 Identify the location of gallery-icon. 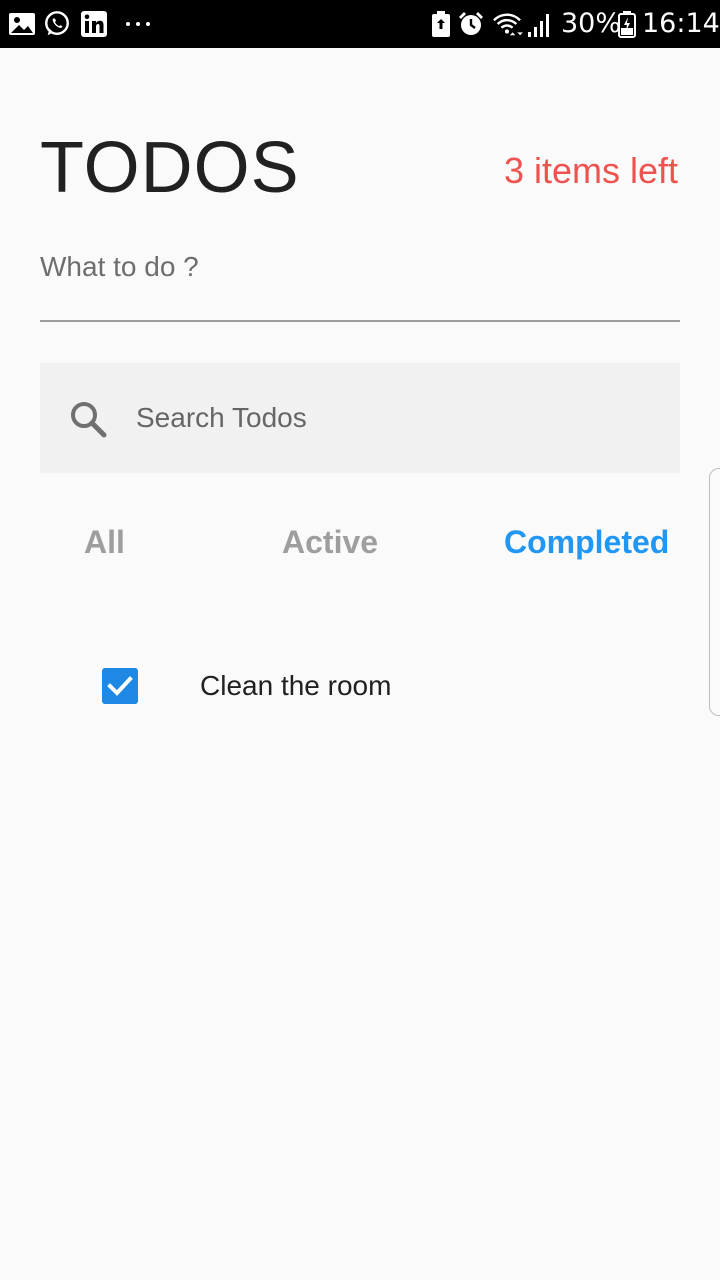
(22, 24).